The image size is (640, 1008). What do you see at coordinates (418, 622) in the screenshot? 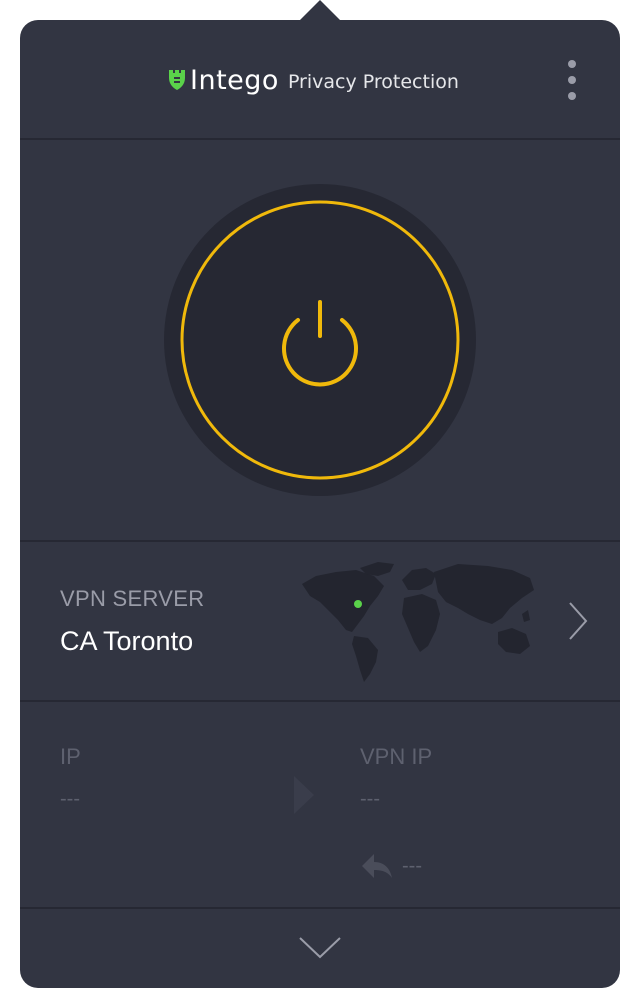
I see `world-map` at bounding box center [418, 622].